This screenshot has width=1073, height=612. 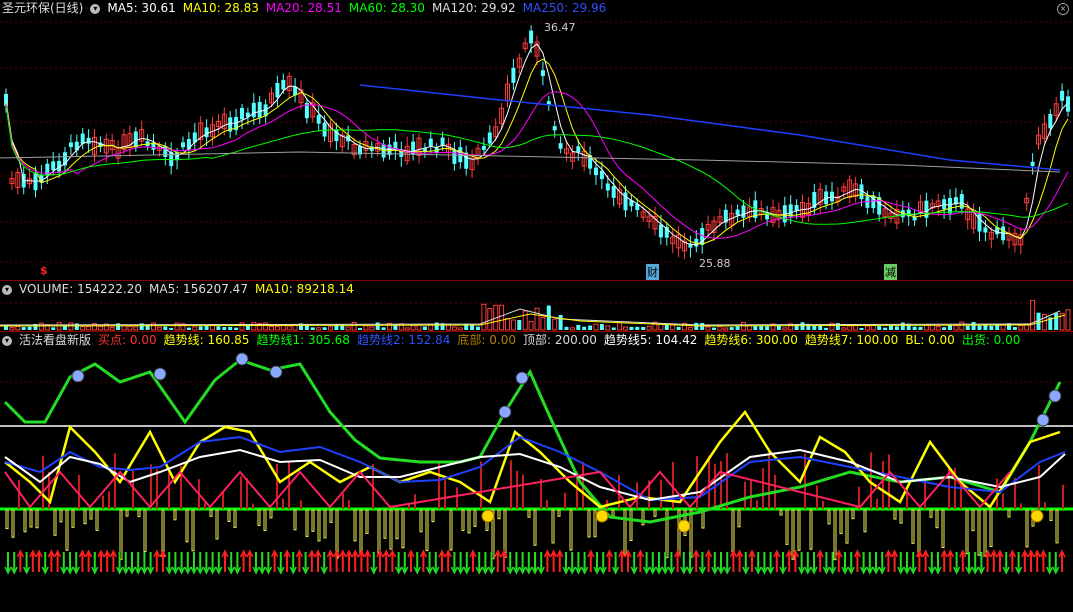 I want to click on bl-label: BL: 0.00, so click(x=930, y=340).